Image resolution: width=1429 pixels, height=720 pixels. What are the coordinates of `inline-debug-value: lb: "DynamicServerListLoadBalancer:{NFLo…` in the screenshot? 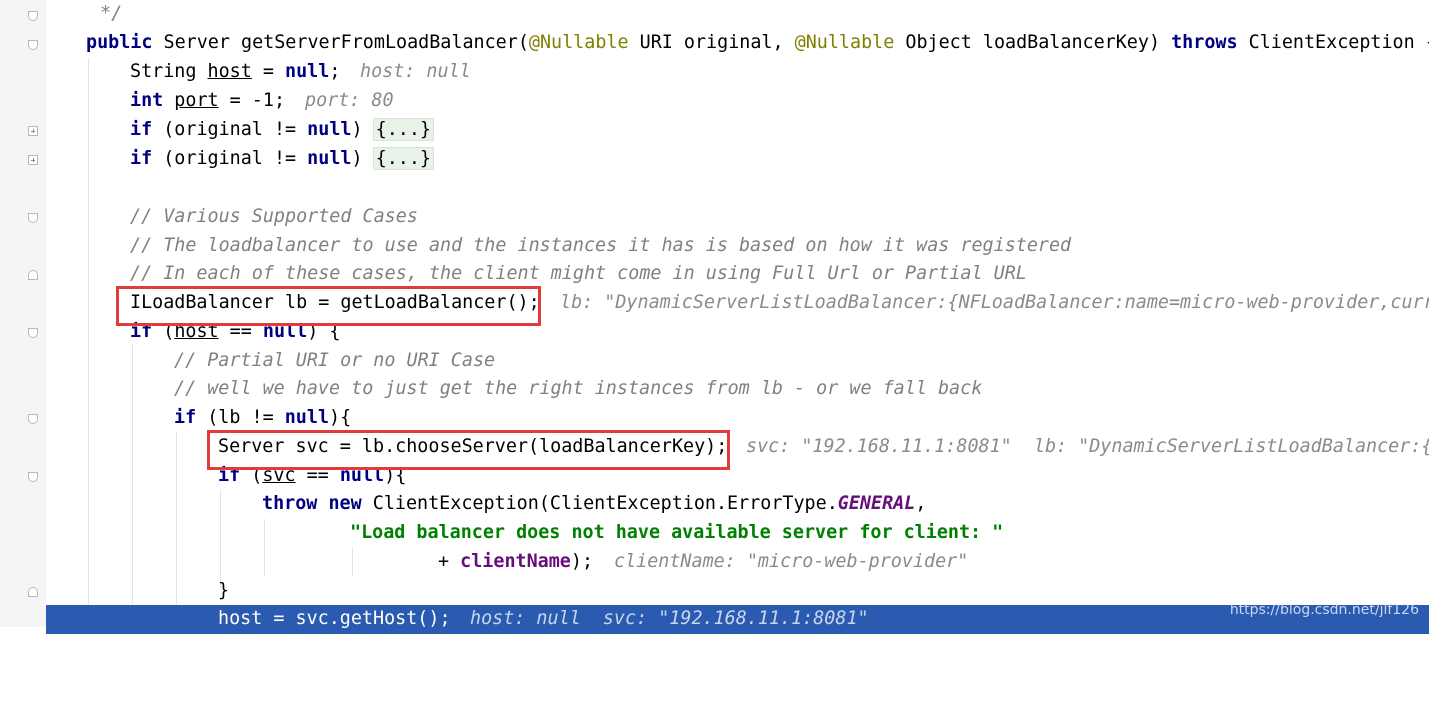 It's located at (994, 302).